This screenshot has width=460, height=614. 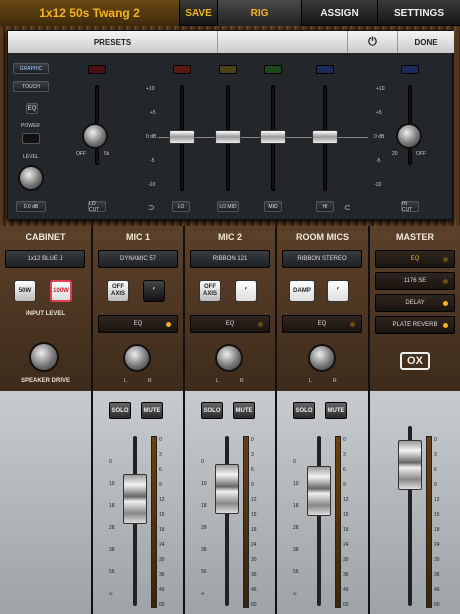 I want to click on master-fader, so click(x=410, y=465).